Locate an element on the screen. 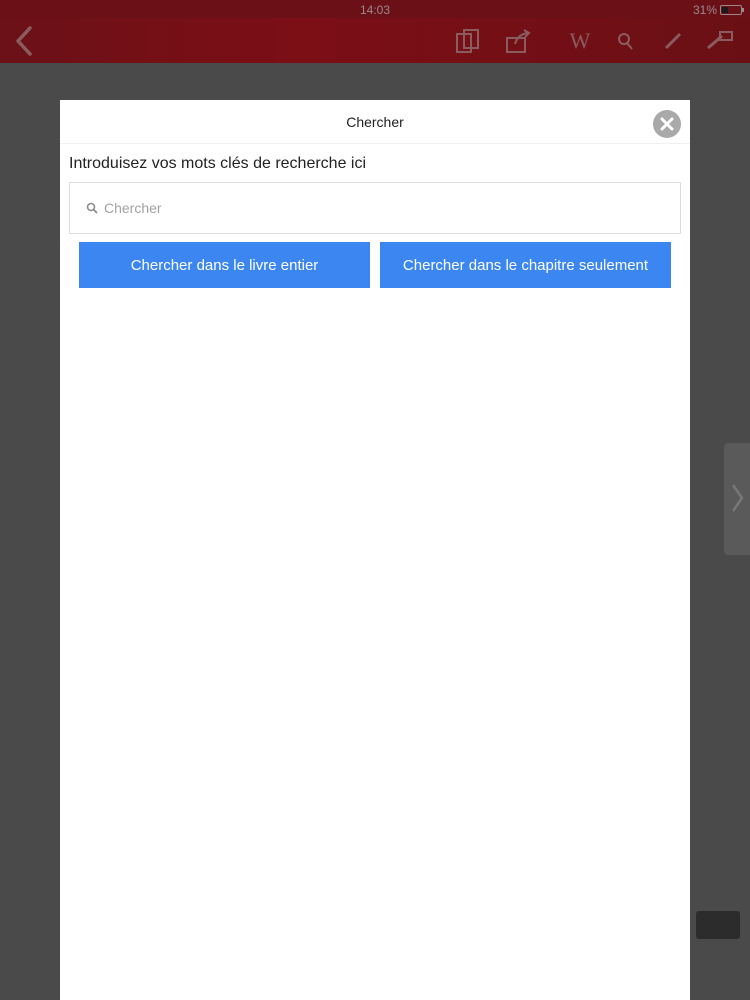  highlight-icon is located at coordinates (718, 41).